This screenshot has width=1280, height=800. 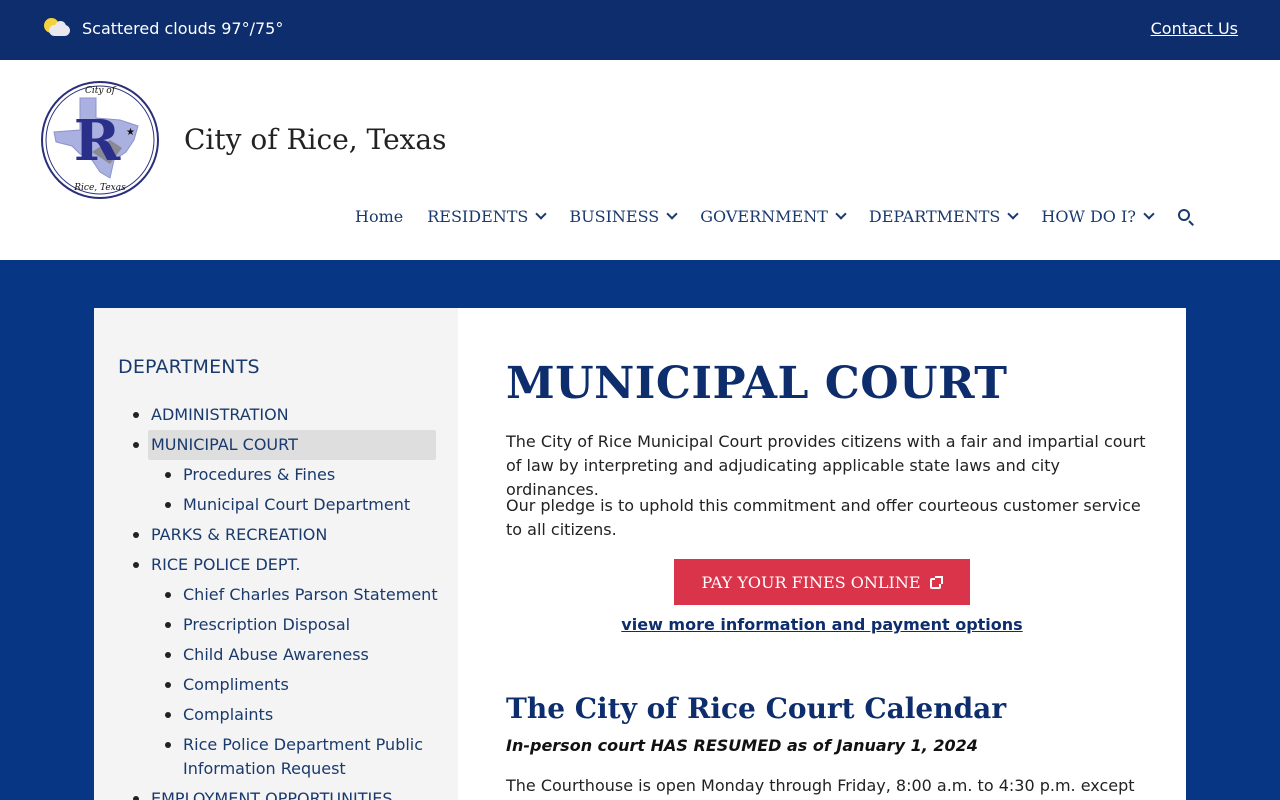 What do you see at coordinates (276, 685) in the screenshot?
I see `sidebar-item-compliments: Compliments` at bounding box center [276, 685].